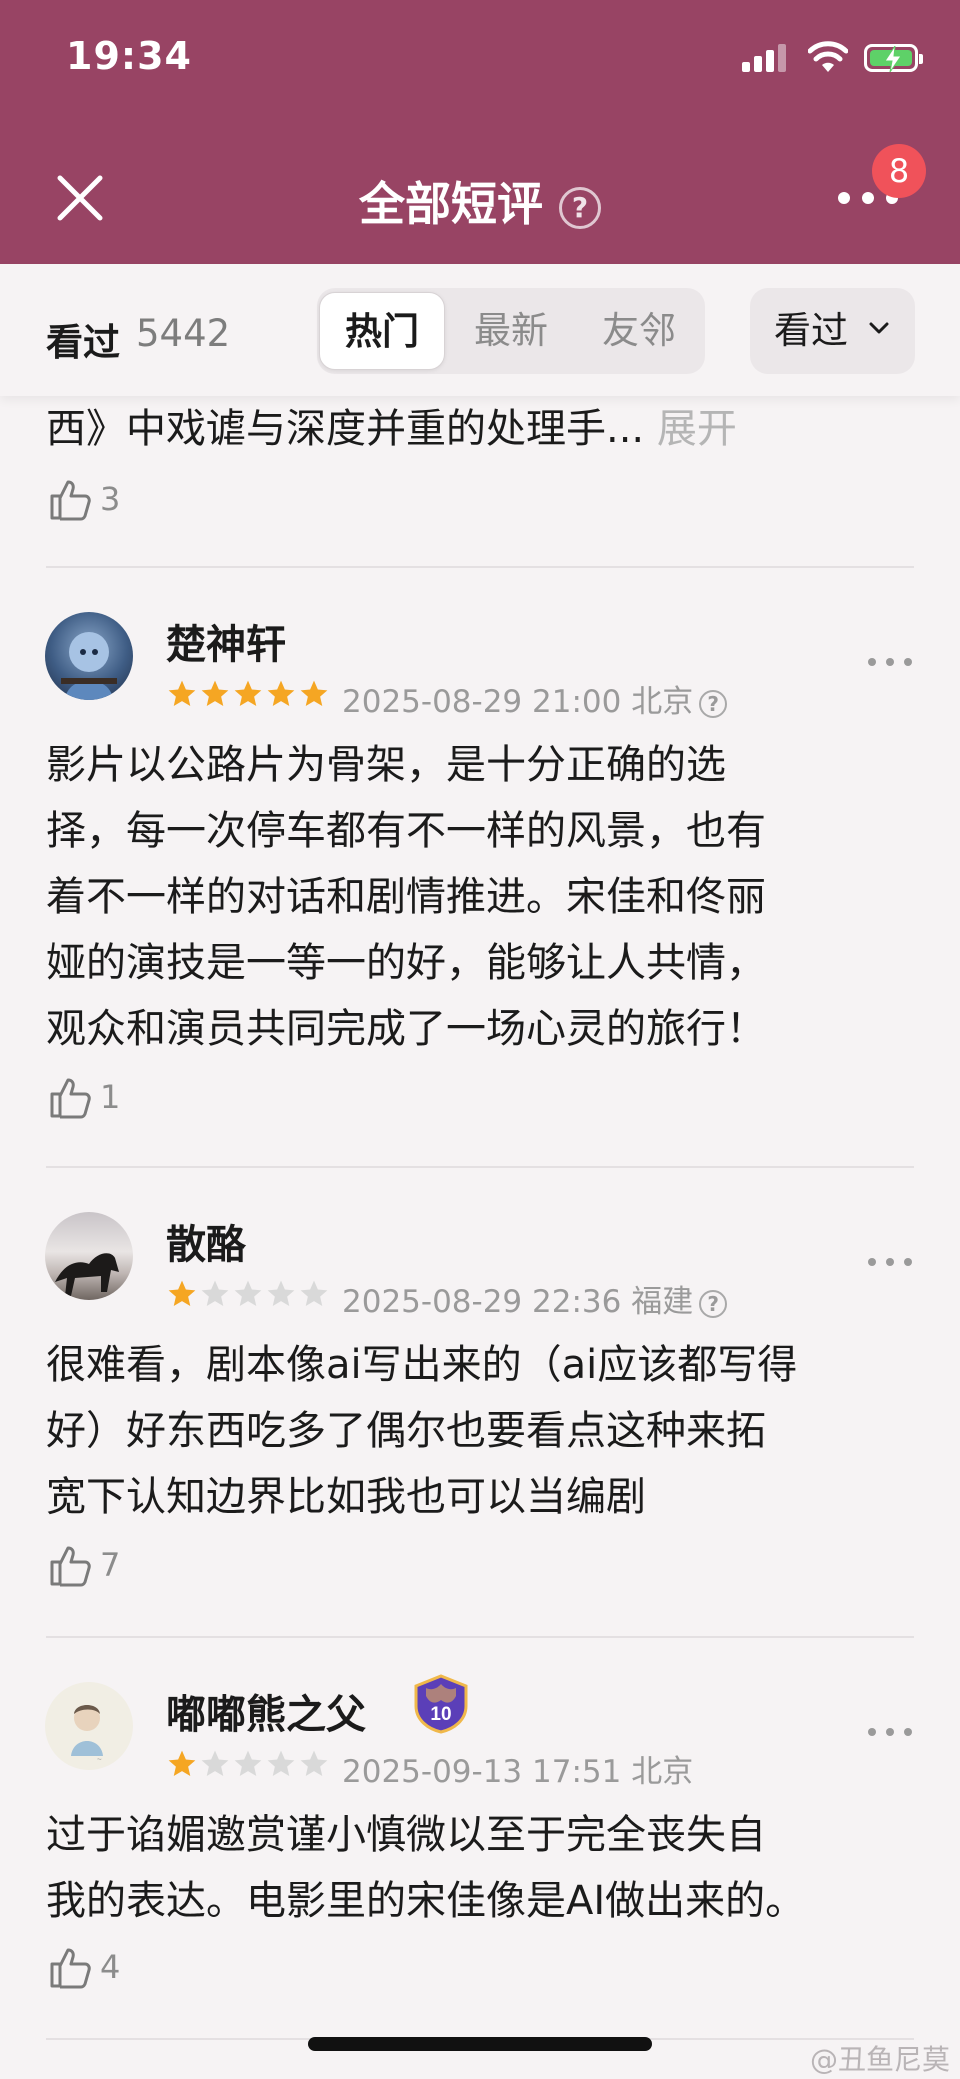  I want to click on review-line: 着不一样的对话和剧情推进。宋佳和佟丽, so click(406, 897).